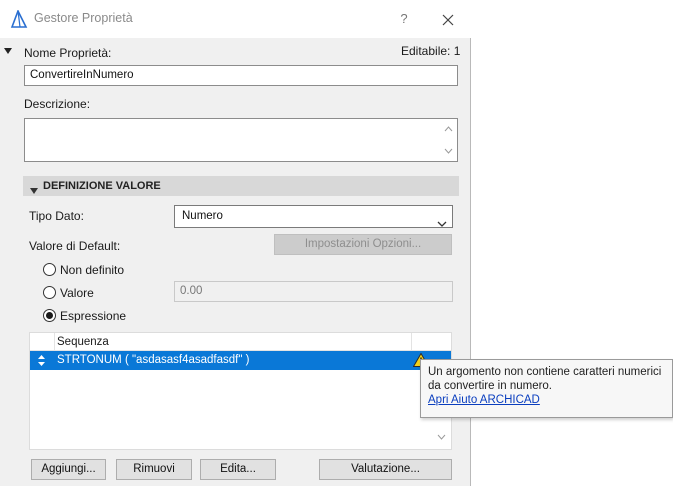 The height and width of the screenshot is (486, 673). What do you see at coordinates (191, 291) in the screenshot?
I see `default-value-field: 0.00` at bounding box center [191, 291].